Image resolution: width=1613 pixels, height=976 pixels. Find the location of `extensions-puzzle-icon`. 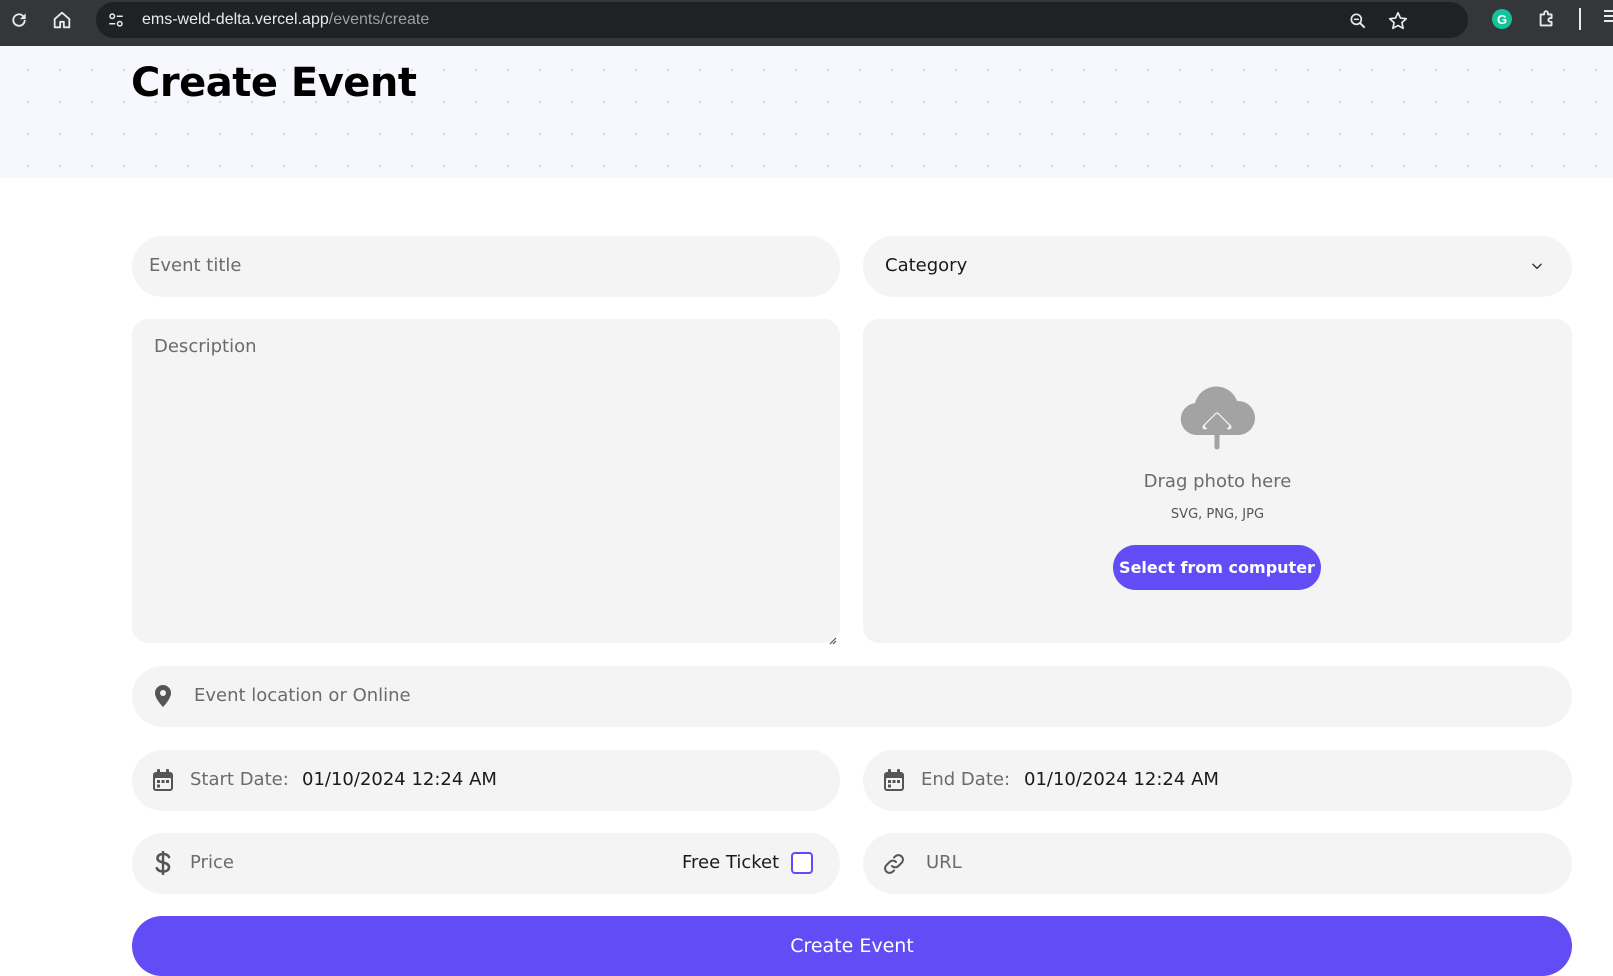

extensions-puzzle-icon is located at coordinates (1547, 19).